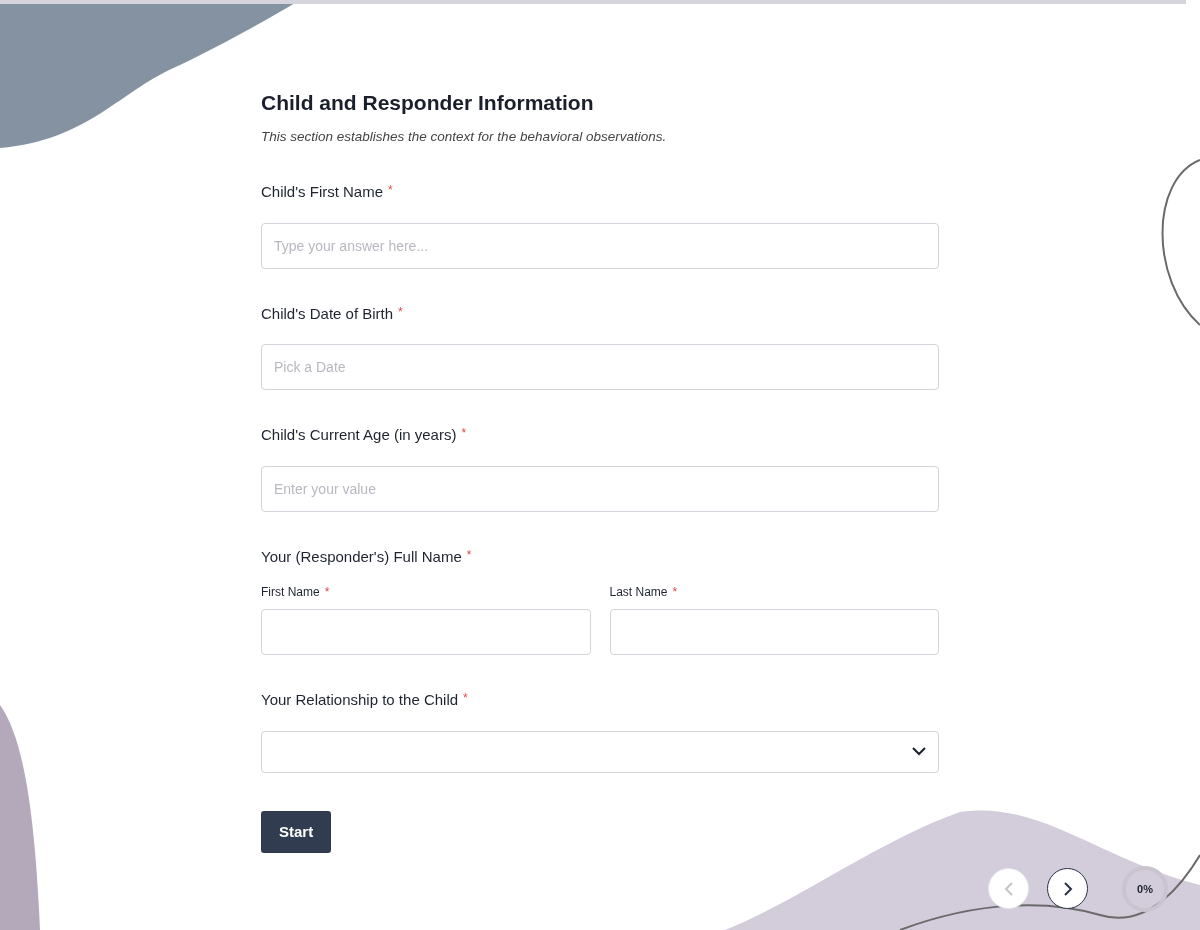  Describe the element at coordinates (600, 751) in the screenshot. I see `dropdown-field` at that location.